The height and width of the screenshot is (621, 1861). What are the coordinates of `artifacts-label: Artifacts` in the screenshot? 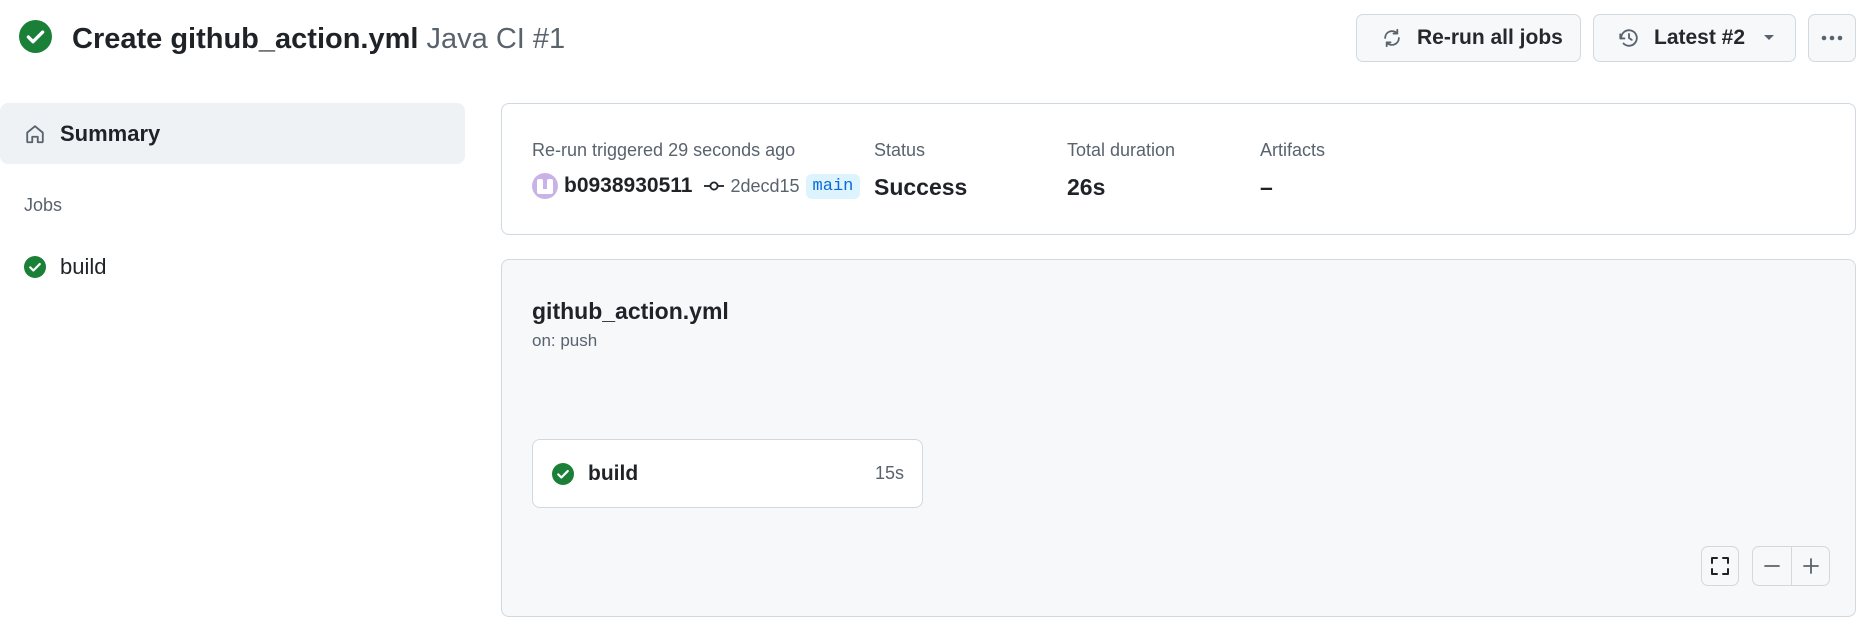 It's located at (1293, 150).